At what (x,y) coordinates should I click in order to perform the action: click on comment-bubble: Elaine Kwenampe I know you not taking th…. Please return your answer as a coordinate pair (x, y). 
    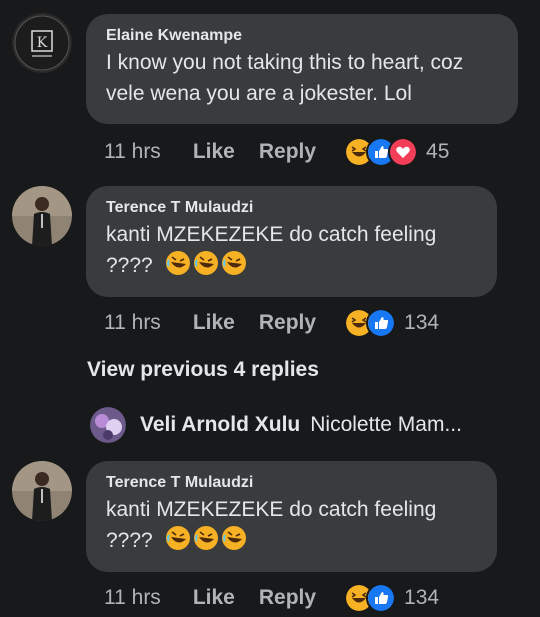
    Looking at the image, I should click on (302, 69).